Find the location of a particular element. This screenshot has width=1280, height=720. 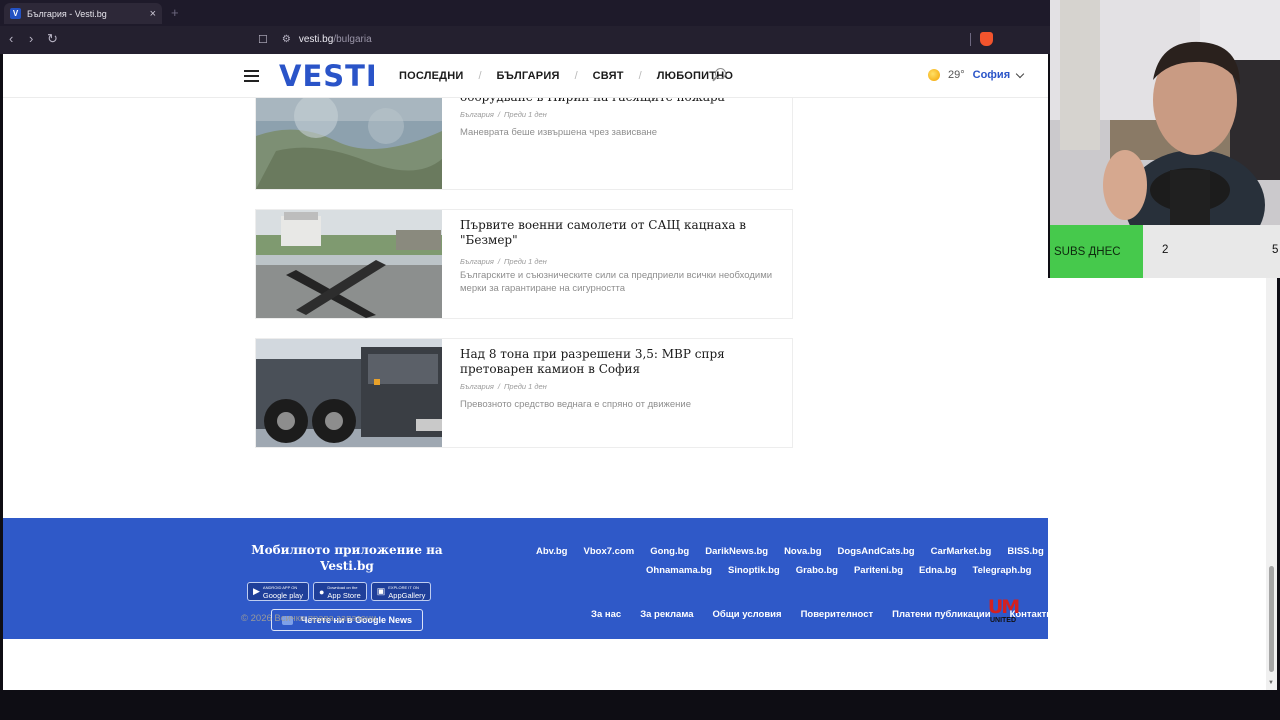

forward-icon: › is located at coordinates (31, 38).